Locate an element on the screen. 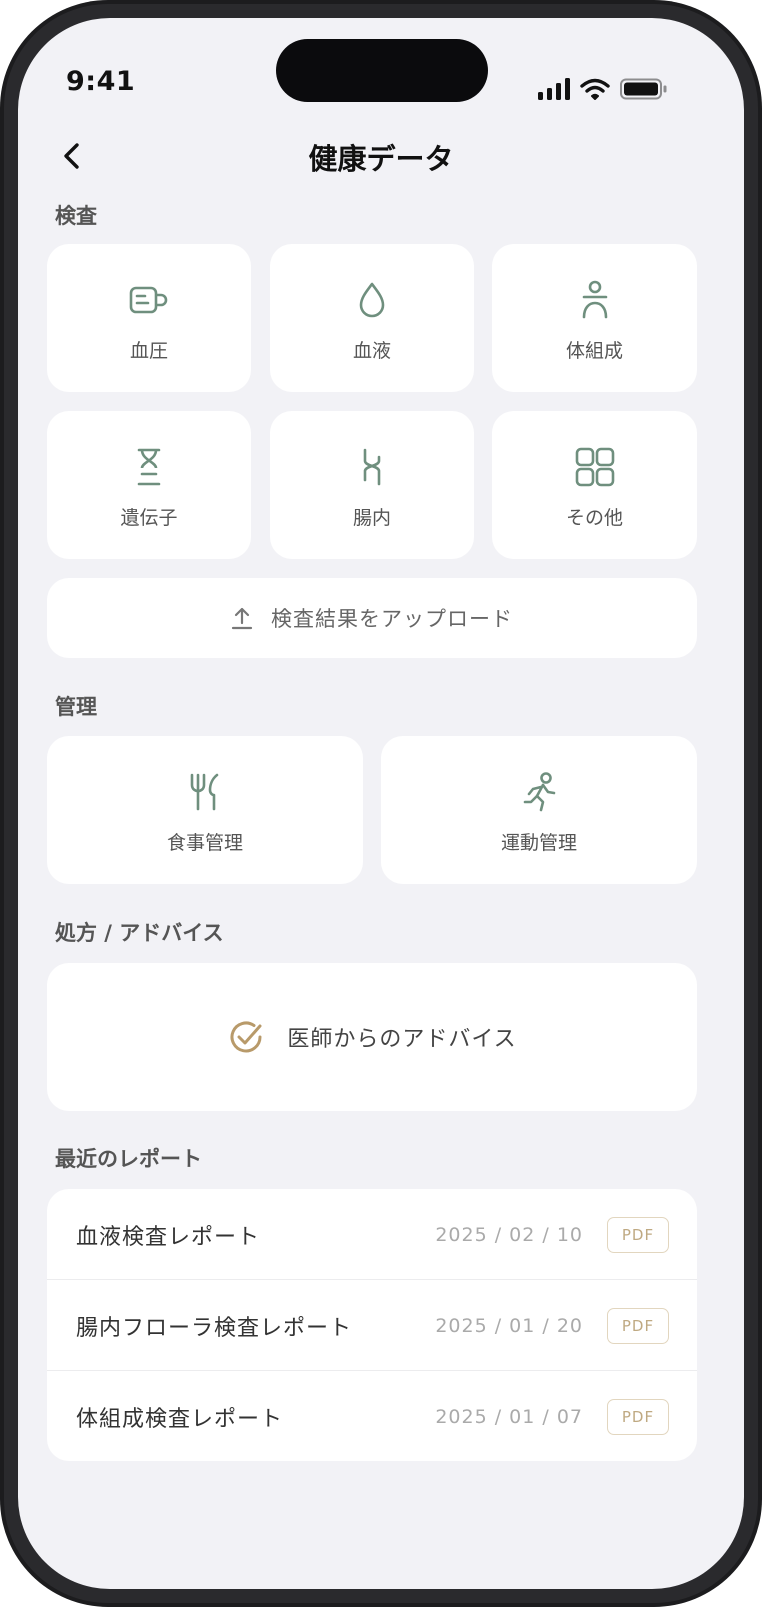 Image resolution: width=762 pixels, height=1607 pixels. tile-meal-management: 食事管理 is located at coordinates (205, 810).